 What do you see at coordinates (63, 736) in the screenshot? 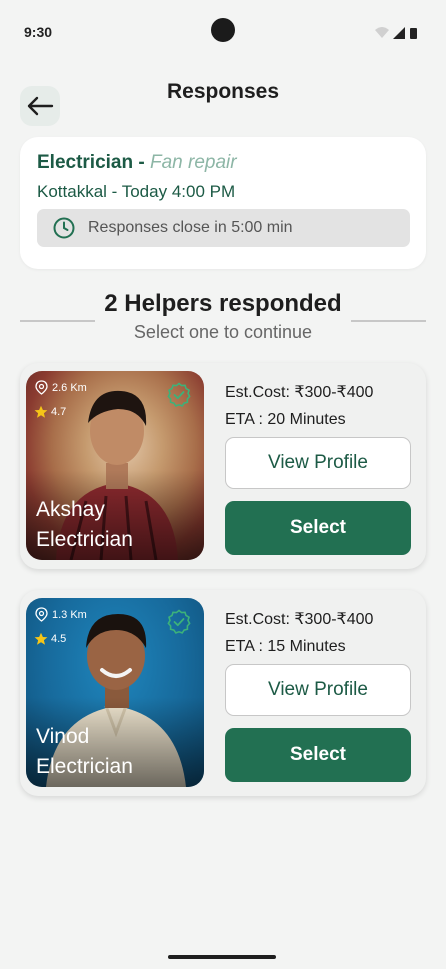
I see `helper-name: Vinod` at bounding box center [63, 736].